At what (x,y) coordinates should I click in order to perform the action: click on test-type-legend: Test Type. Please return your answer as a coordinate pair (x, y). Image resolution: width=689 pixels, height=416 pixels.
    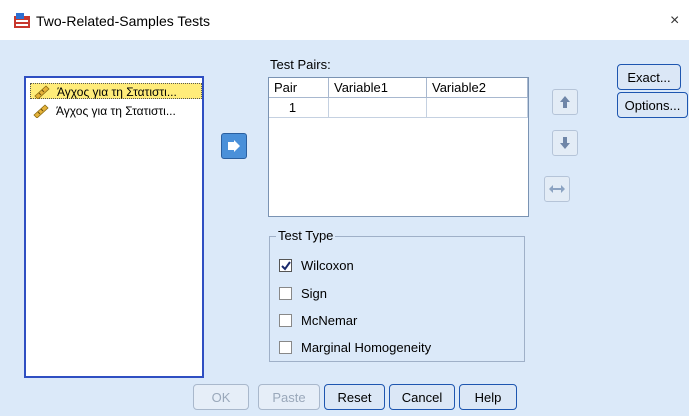
    Looking at the image, I should click on (306, 235).